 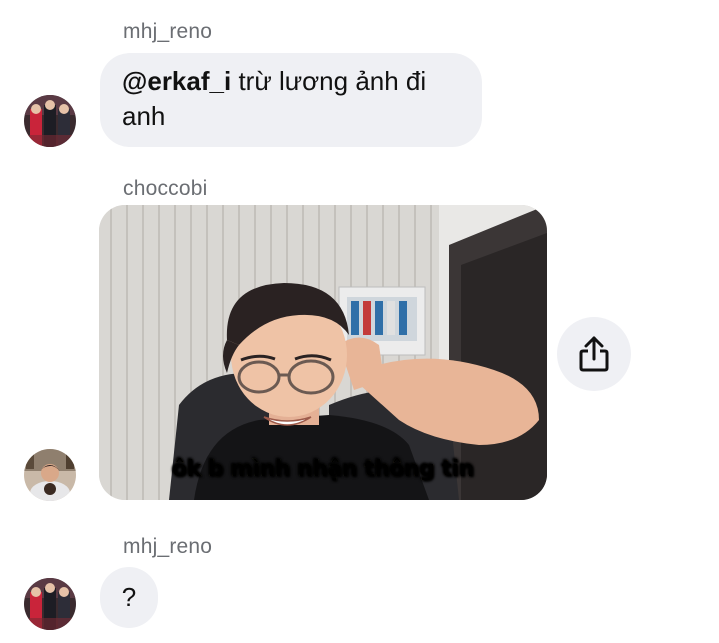 I want to click on video-caption: ôk b mình nhận thông tin, so click(x=323, y=469).